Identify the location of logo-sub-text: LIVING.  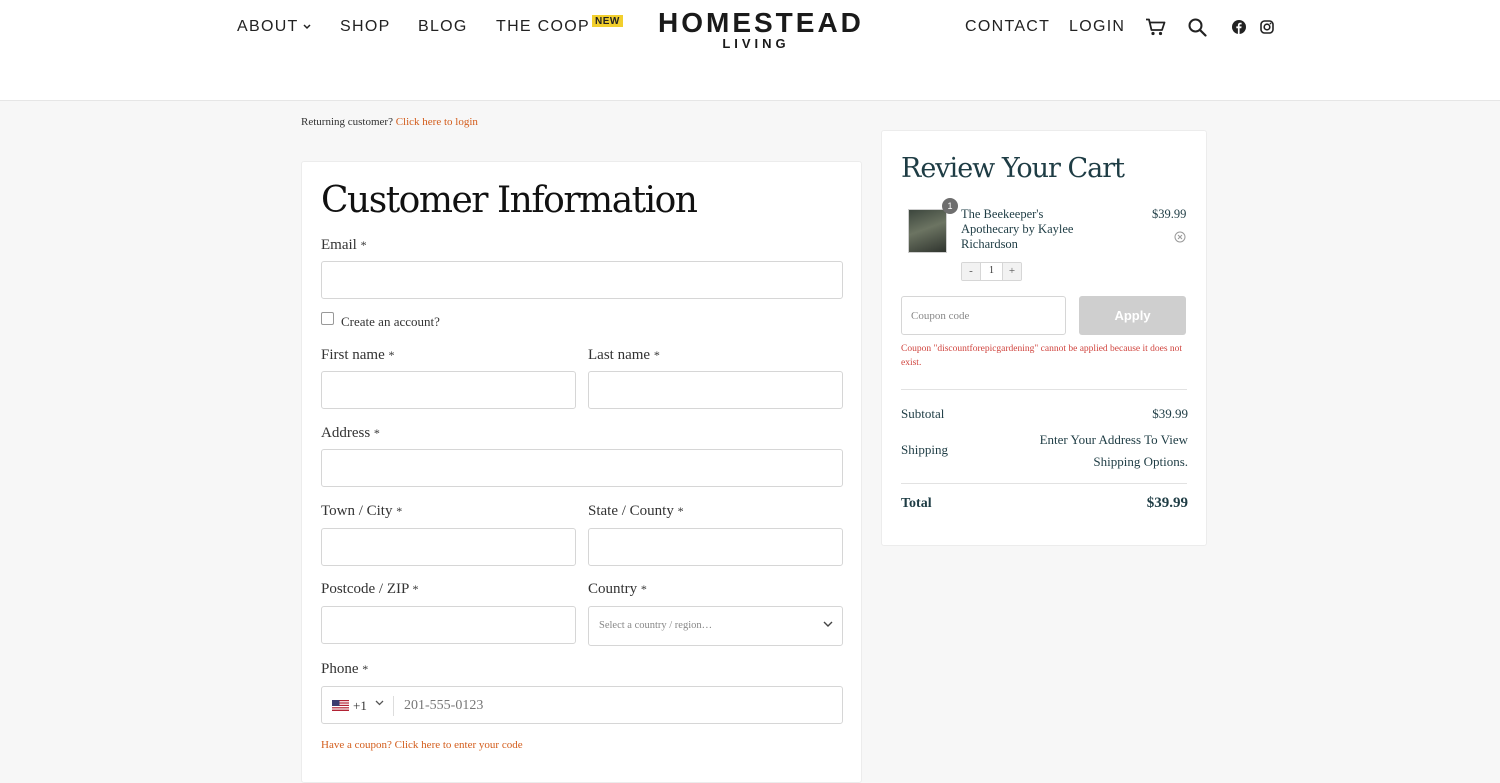
(756, 43).